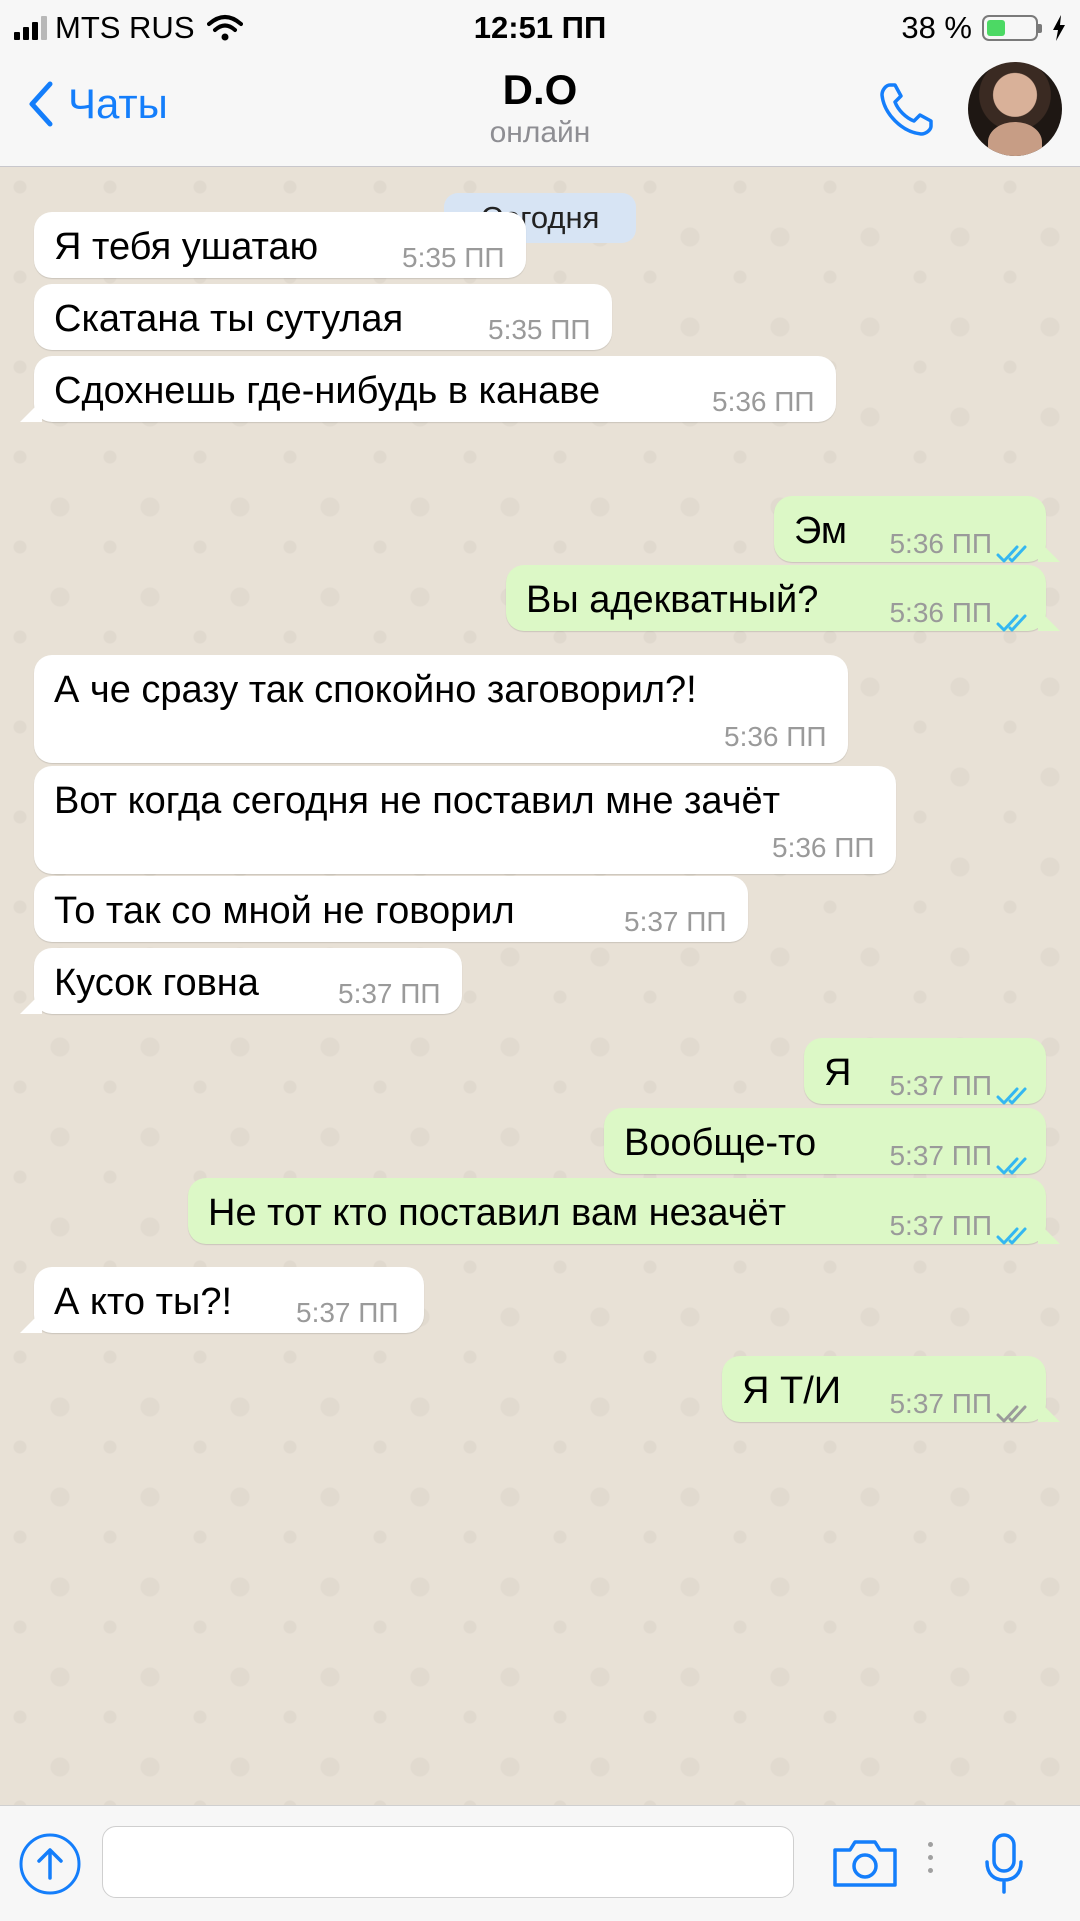 The height and width of the screenshot is (1921, 1080). What do you see at coordinates (936, 27) in the screenshot?
I see `battery-percent: 38 %` at bounding box center [936, 27].